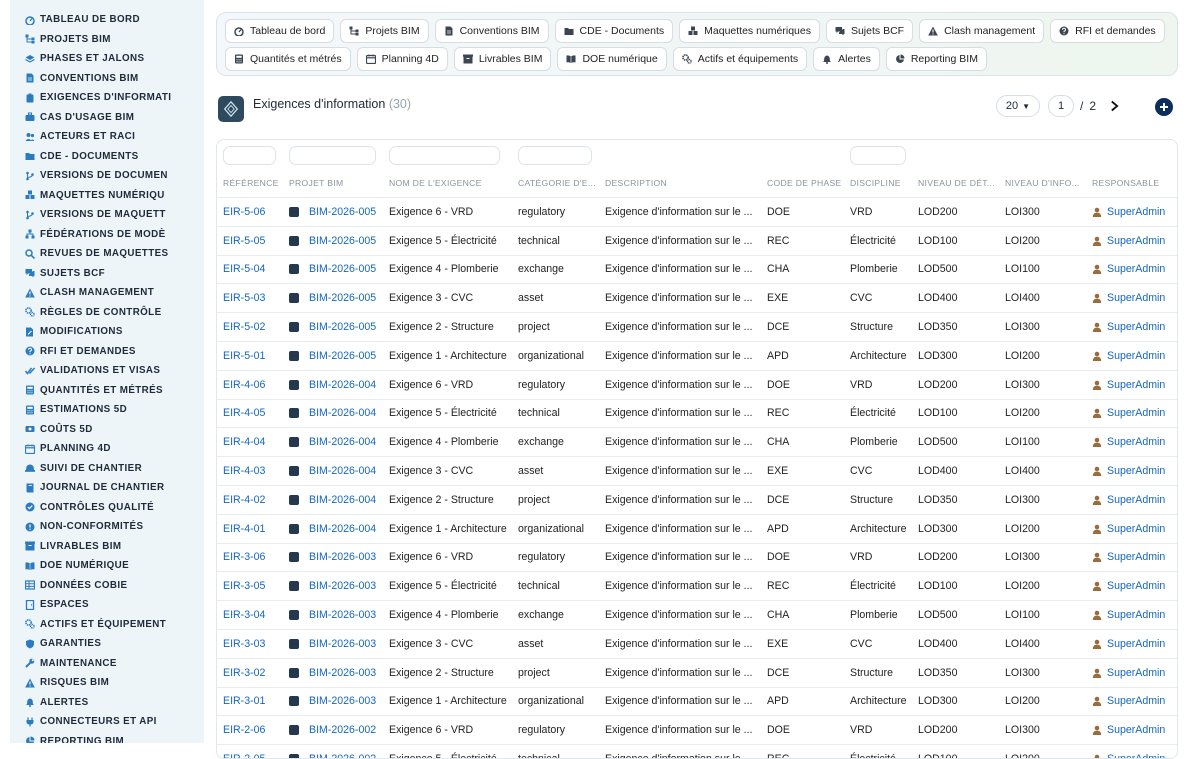 The height and width of the screenshot is (759, 1200). I want to click on sidebar-item-quantites-et-metres: QUANTITÉS ET MÉTRÉS, so click(107, 391).